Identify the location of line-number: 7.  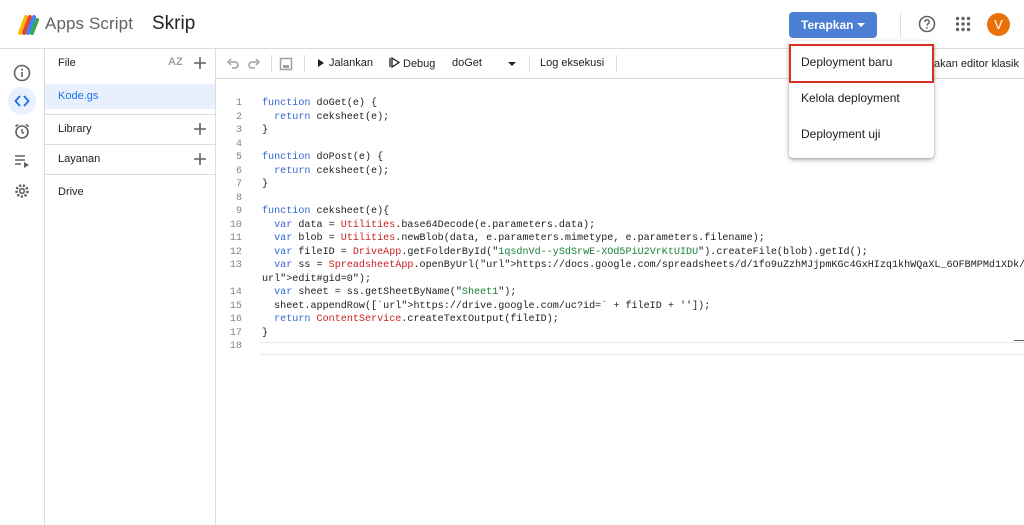
(238, 184).